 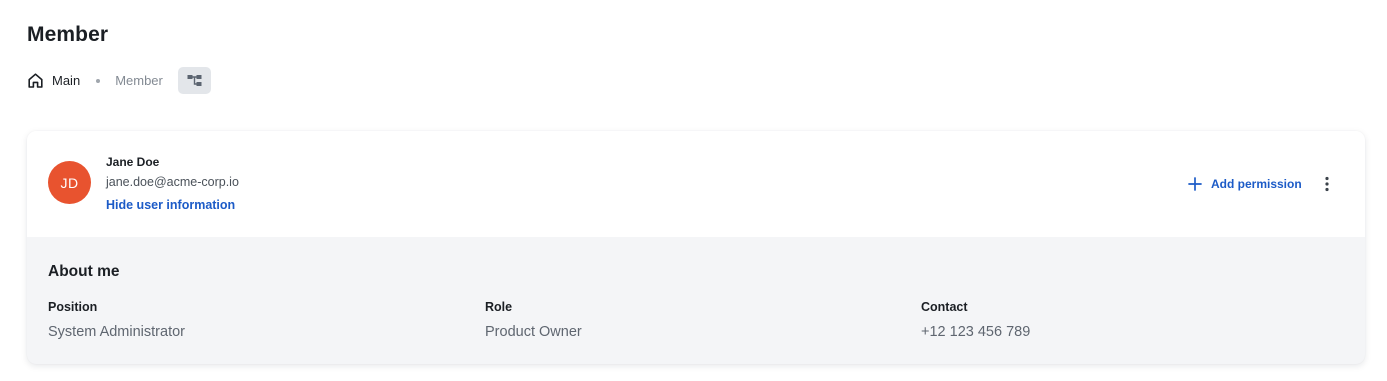 What do you see at coordinates (84, 271) in the screenshot?
I see `about-me-title: About me` at bounding box center [84, 271].